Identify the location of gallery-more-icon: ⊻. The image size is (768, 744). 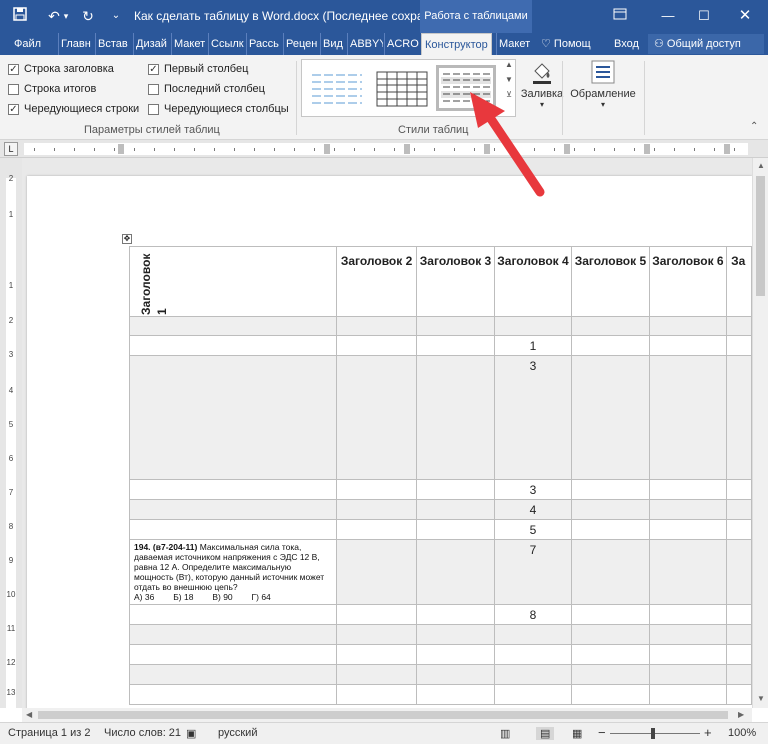
(509, 94).